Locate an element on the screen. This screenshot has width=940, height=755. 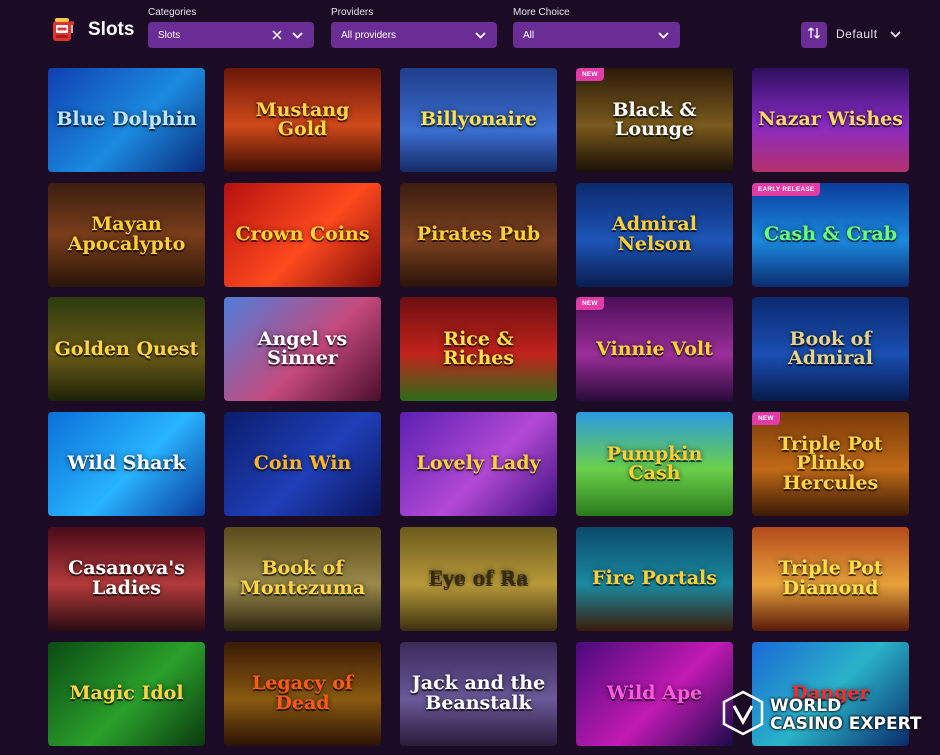
game-tile: Fire Portals is located at coordinates (654, 578).